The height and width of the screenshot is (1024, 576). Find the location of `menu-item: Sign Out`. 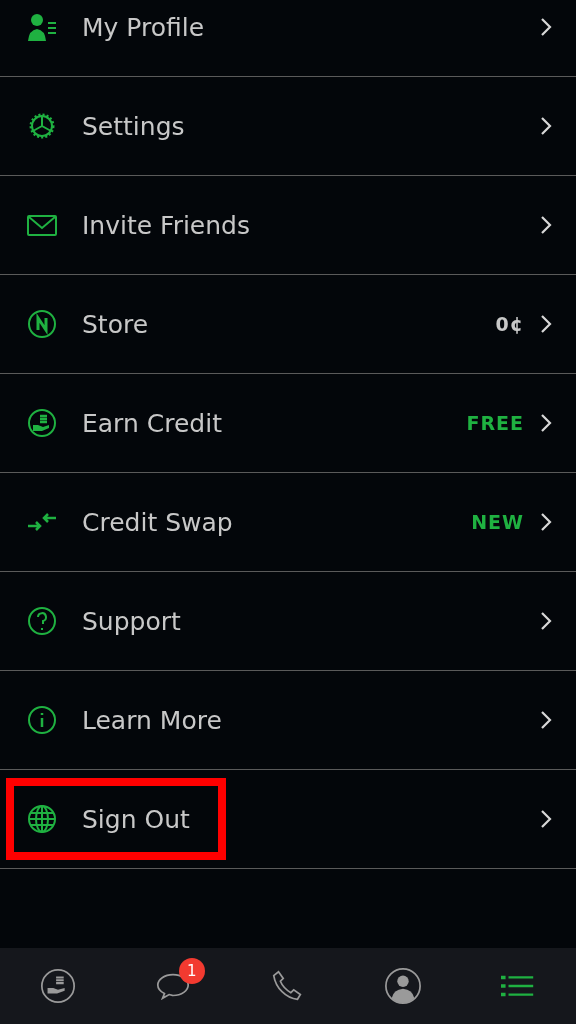

menu-item: Sign Out is located at coordinates (288, 819).